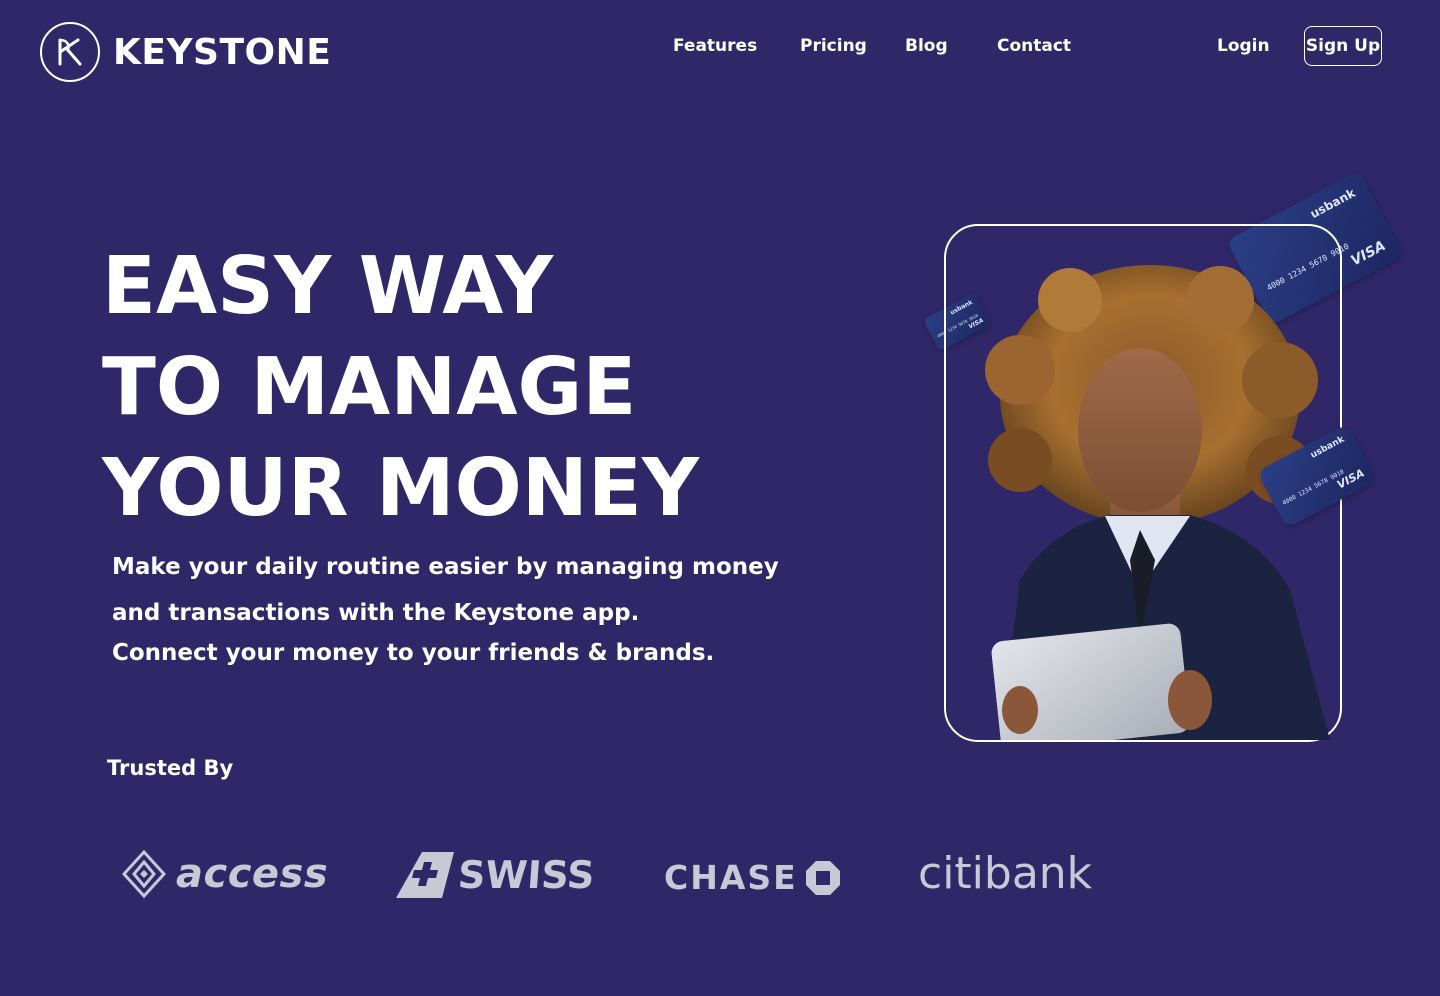  I want to click on access-logo: access, so click(225, 874).